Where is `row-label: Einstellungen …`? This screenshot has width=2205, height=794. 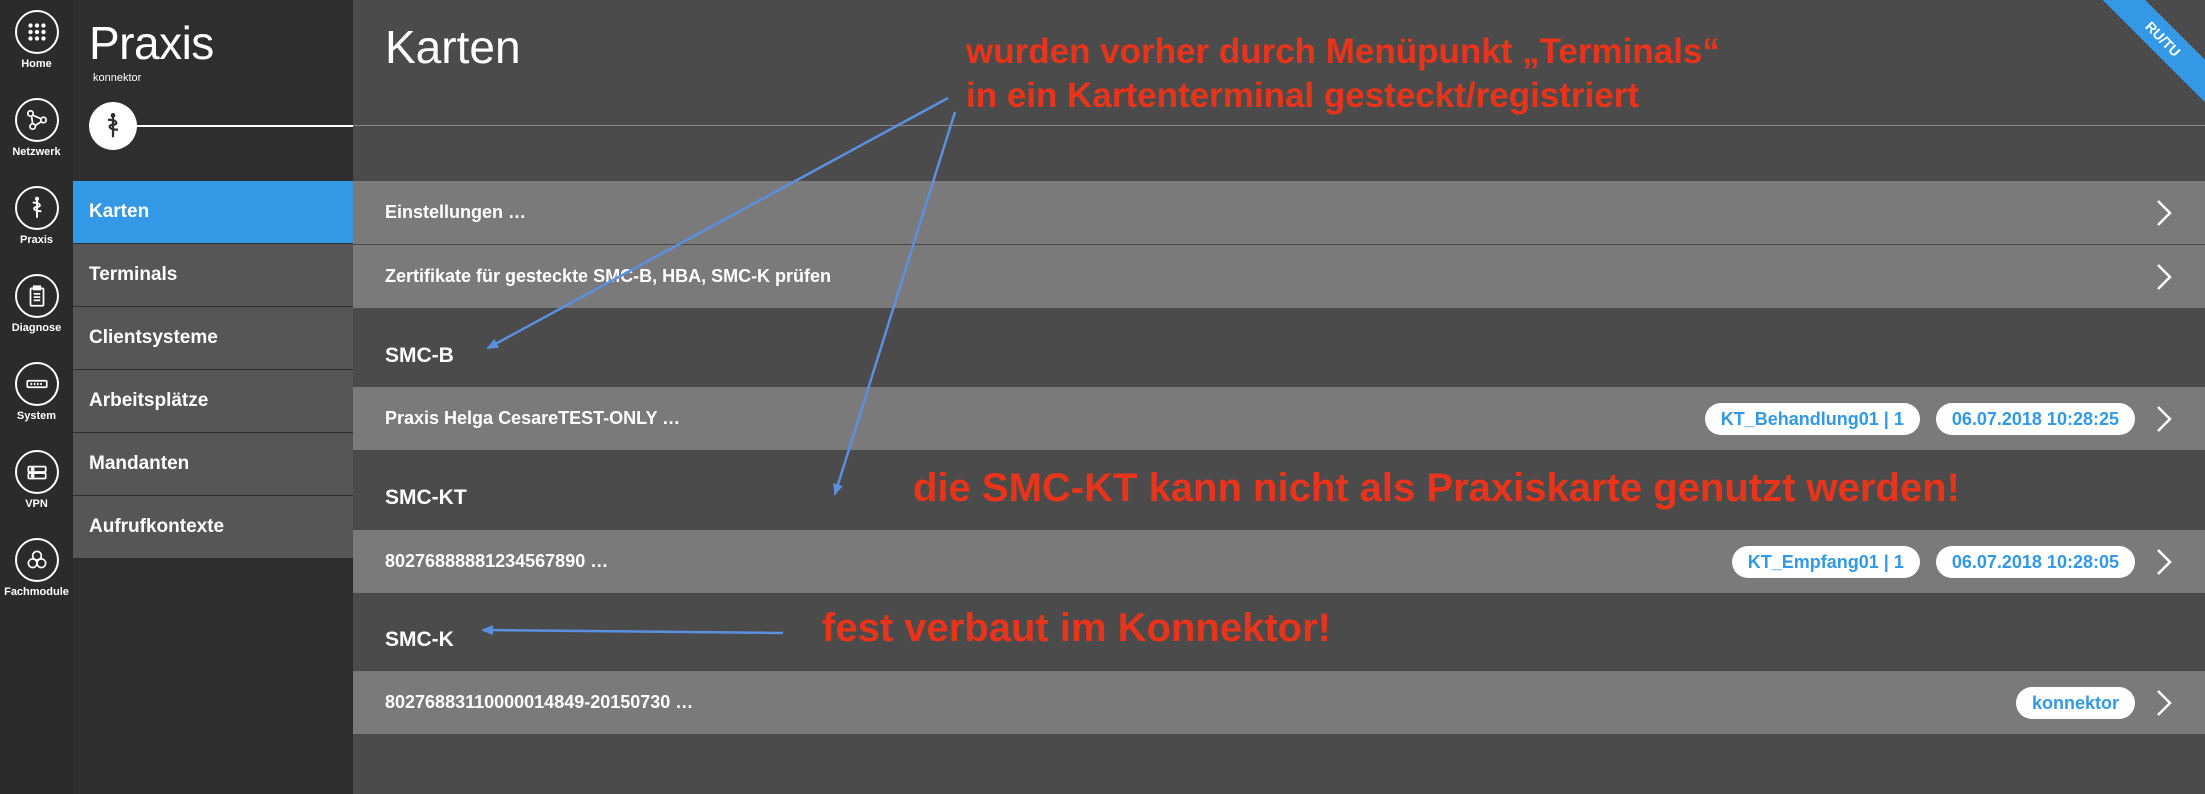
row-label: Einstellungen … is located at coordinates (456, 212).